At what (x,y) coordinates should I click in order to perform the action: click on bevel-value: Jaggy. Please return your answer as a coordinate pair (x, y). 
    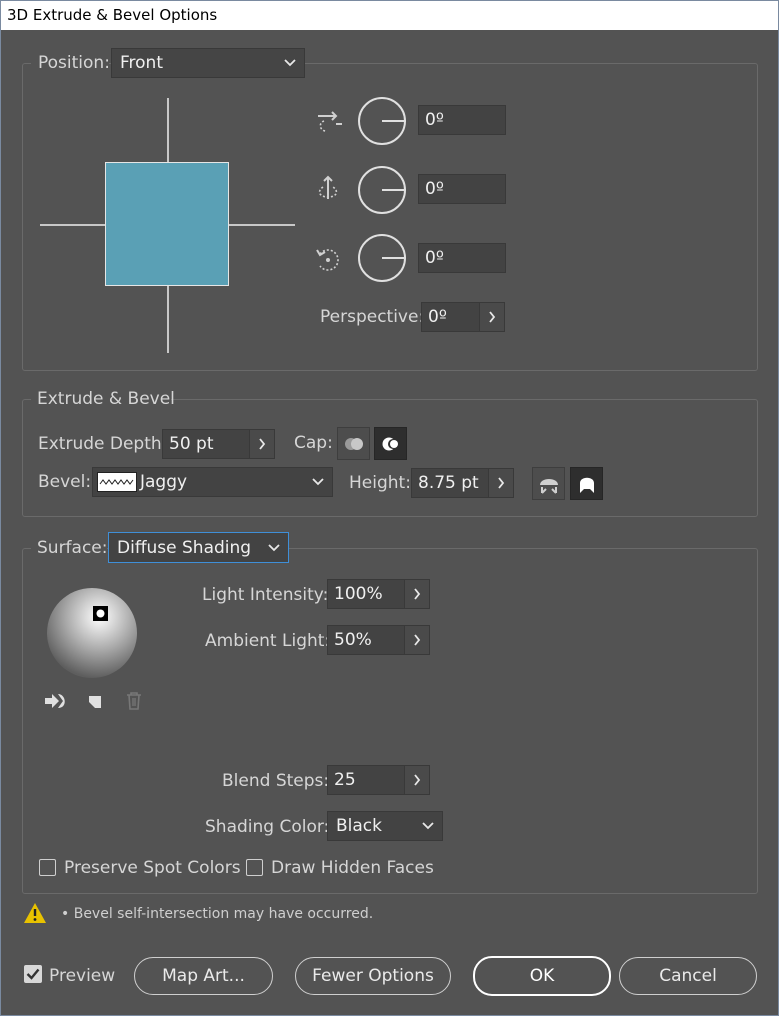
    Looking at the image, I should click on (164, 482).